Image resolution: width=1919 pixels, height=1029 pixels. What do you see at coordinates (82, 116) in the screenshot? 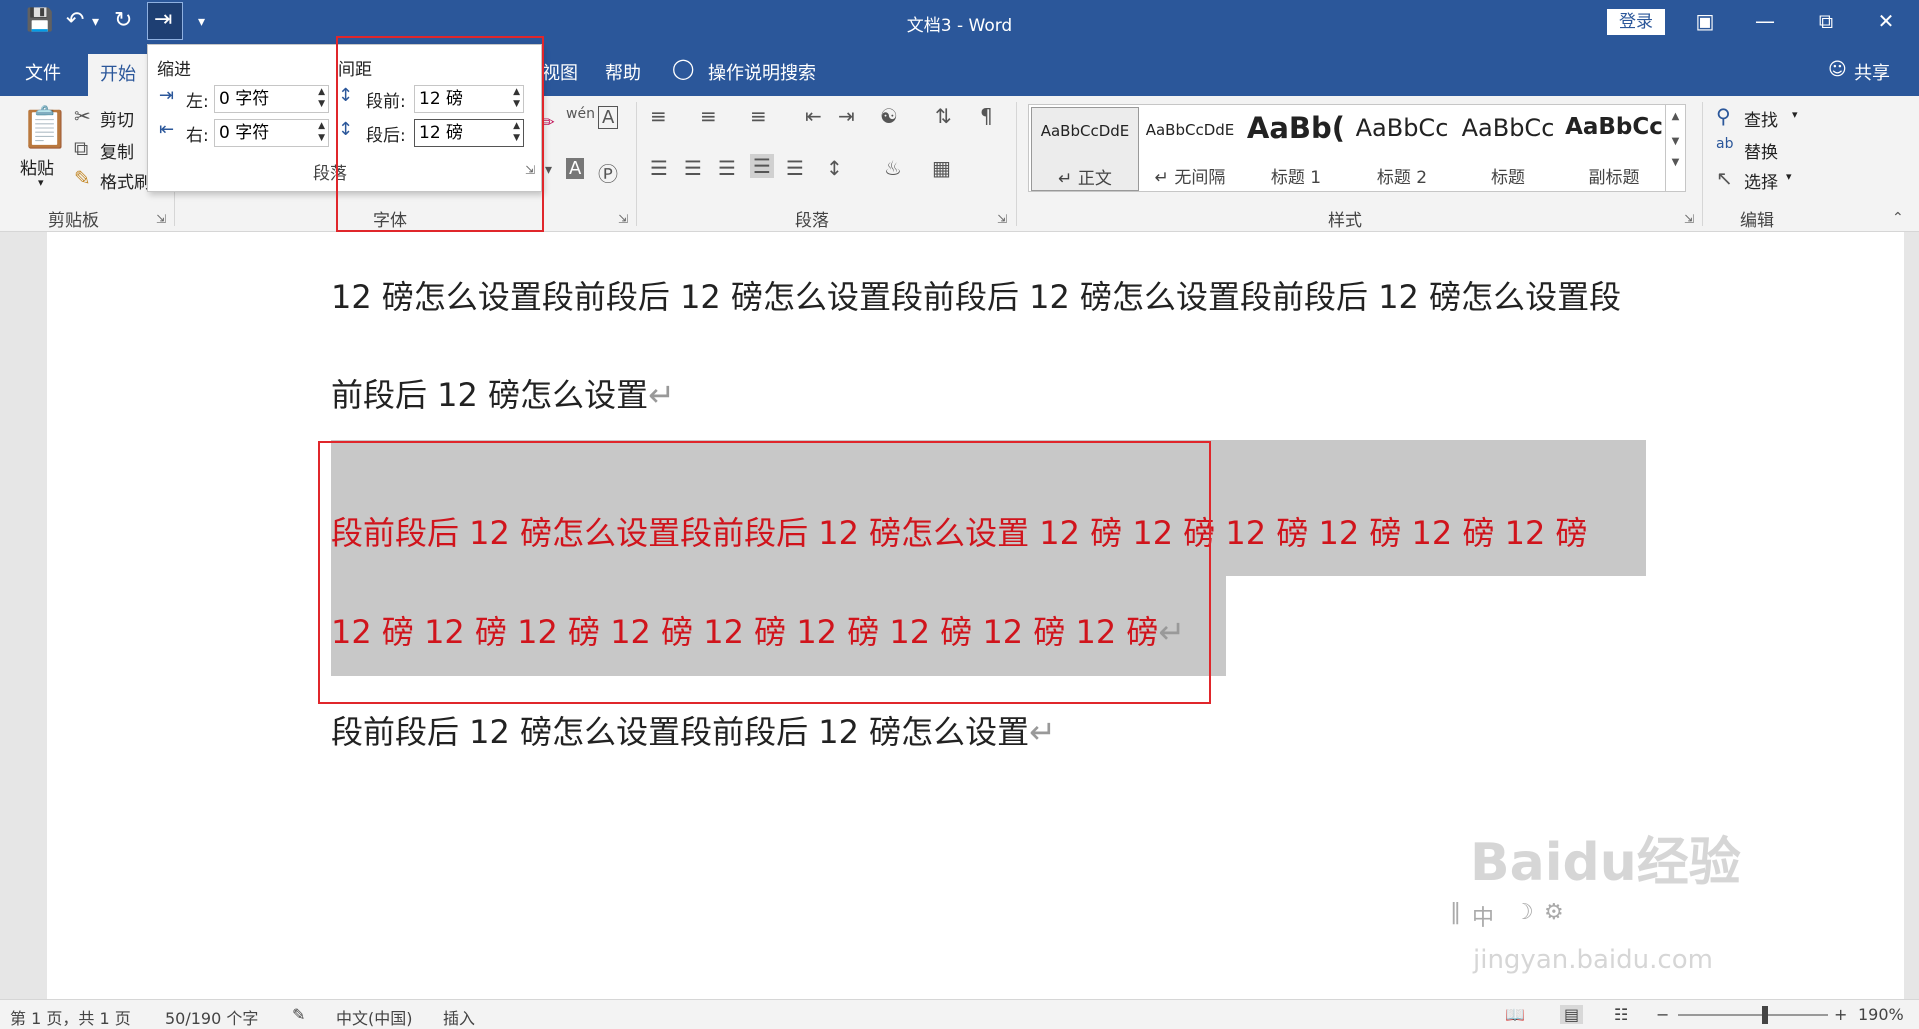
I see `scissors-icon: ✂` at bounding box center [82, 116].